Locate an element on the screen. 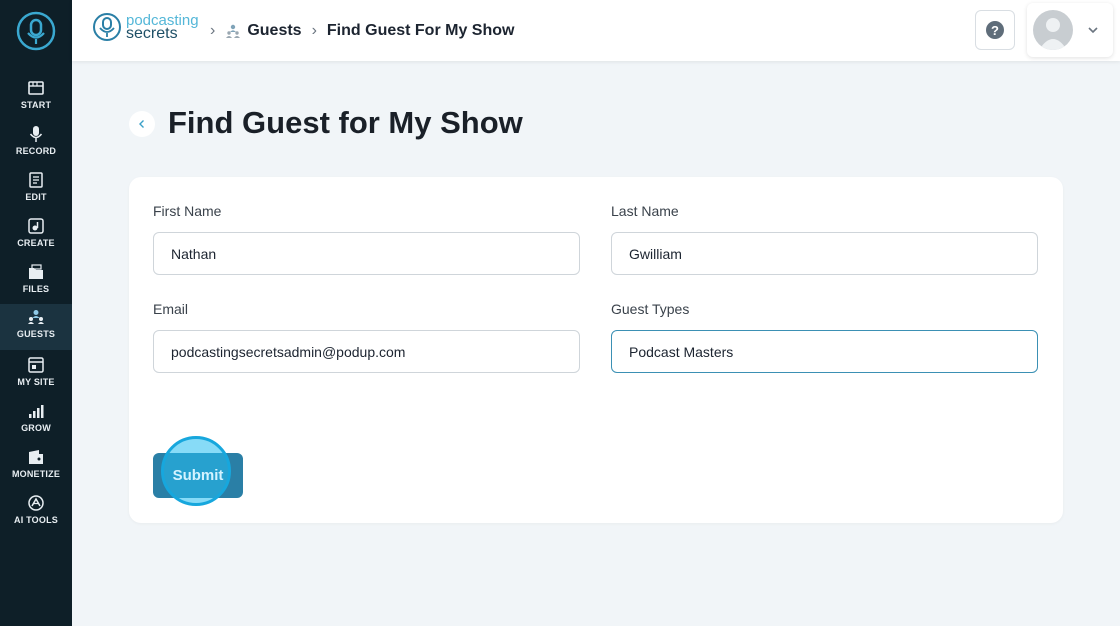 This screenshot has height=626, width=1120. user-silhouette-icon is located at coordinates (1053, 34).